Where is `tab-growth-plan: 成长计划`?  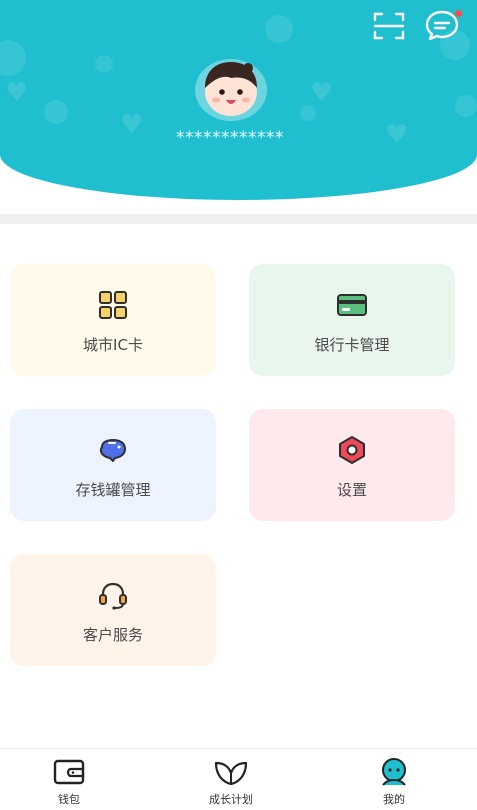
tab-growth-plan: 成长计划 is located at coordinates (231, 781).